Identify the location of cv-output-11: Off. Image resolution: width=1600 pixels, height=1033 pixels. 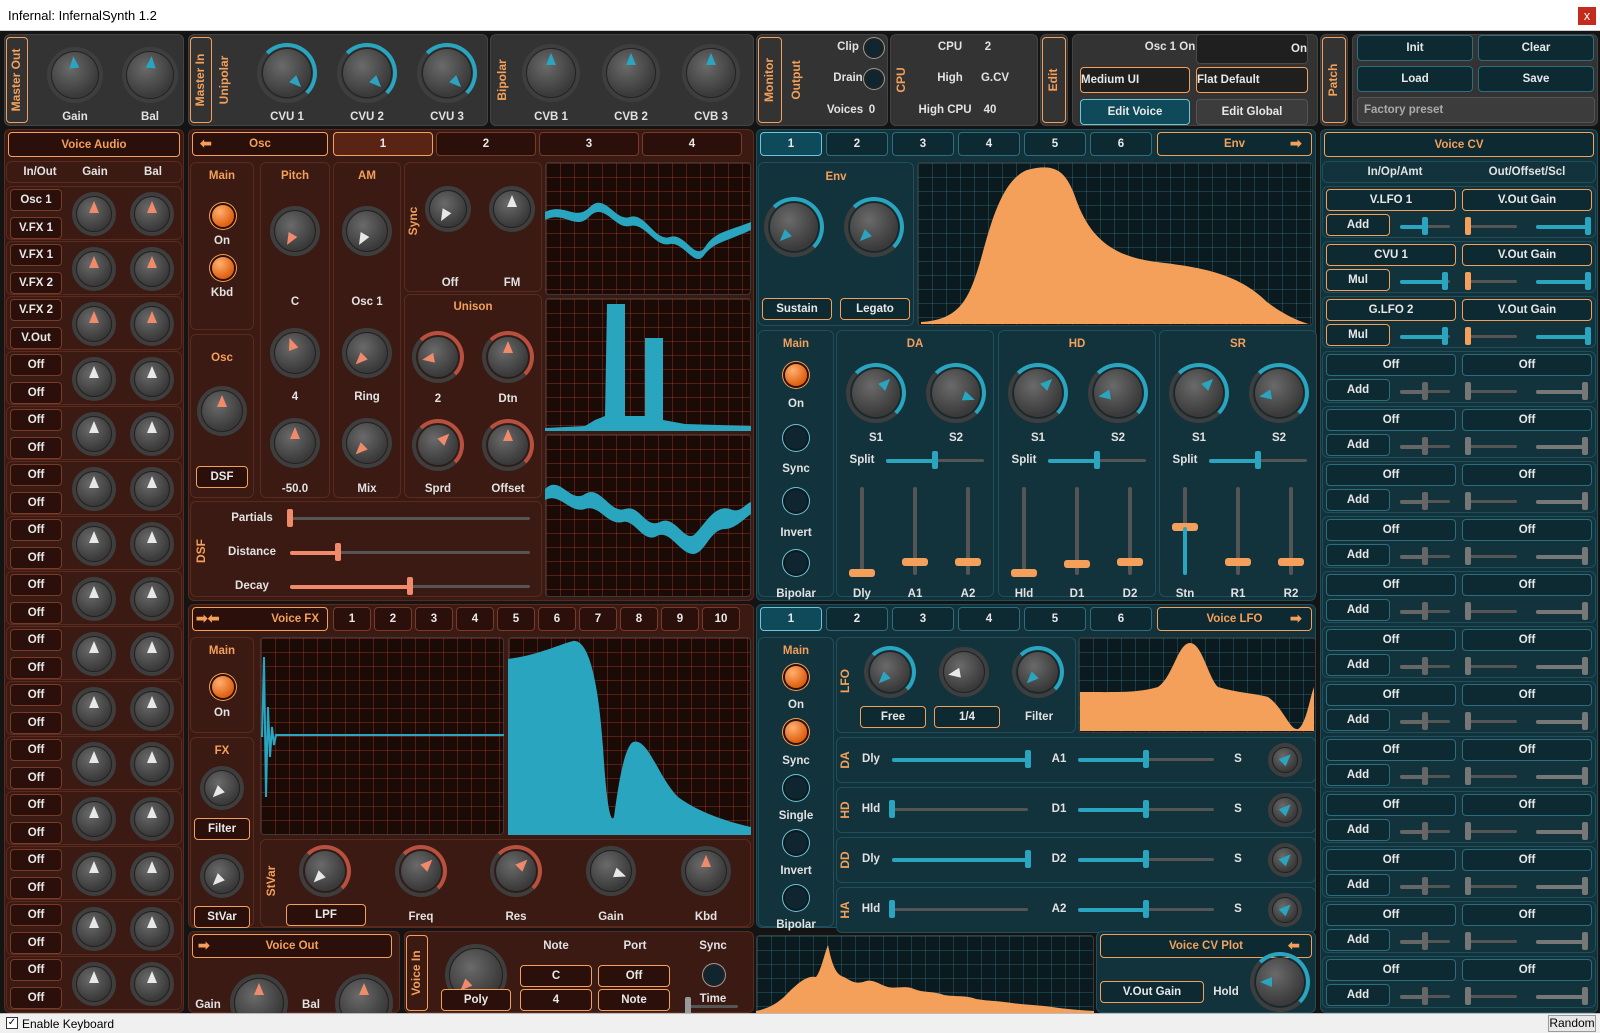
(1527, 750).